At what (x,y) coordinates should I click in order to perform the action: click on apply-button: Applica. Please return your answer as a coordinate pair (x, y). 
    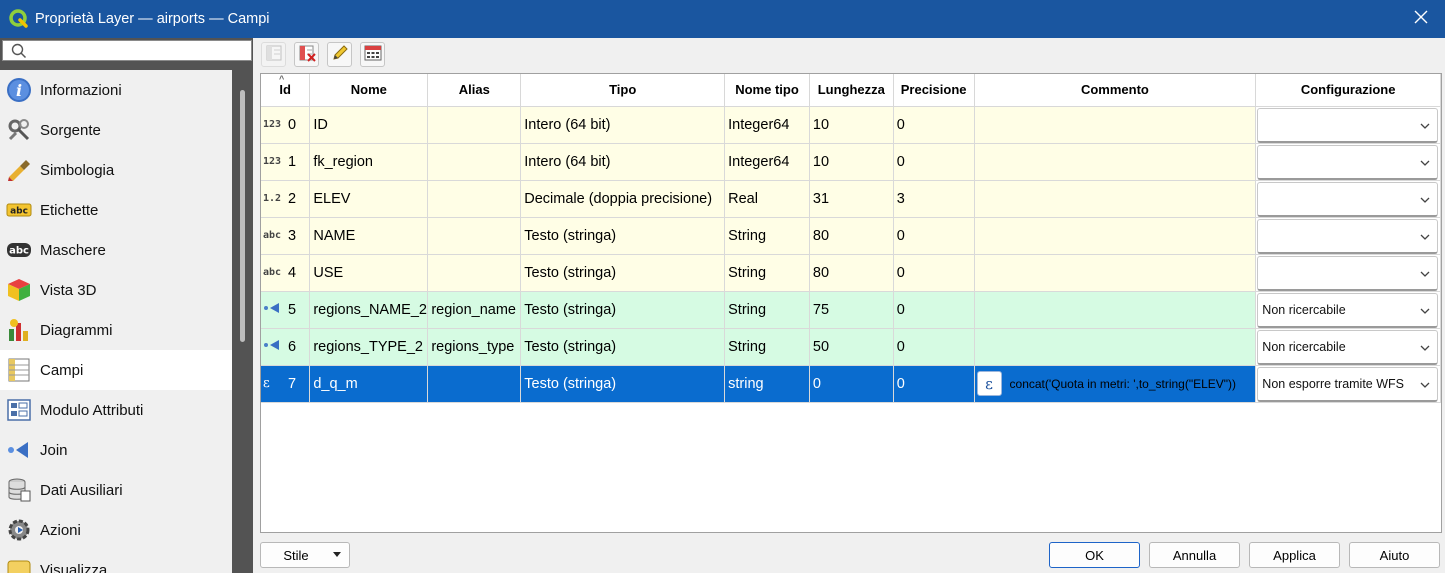
    Looking at the image, I should click on (1294, 555).